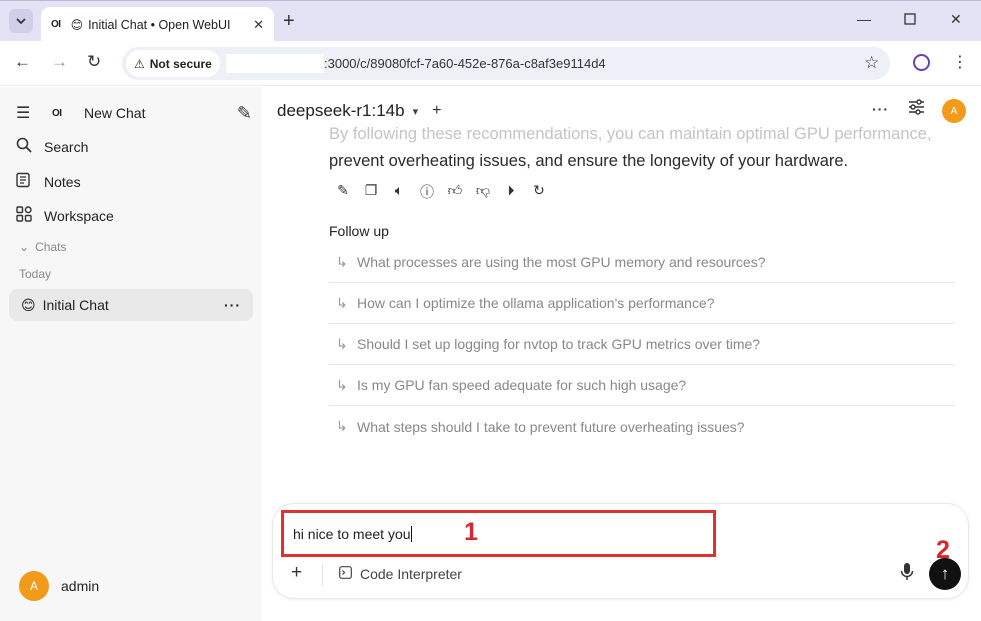  Describe the element at coordinates (352, 534) in the screenshot. I see `chat-input-value: hi nice to meet you` at that location.